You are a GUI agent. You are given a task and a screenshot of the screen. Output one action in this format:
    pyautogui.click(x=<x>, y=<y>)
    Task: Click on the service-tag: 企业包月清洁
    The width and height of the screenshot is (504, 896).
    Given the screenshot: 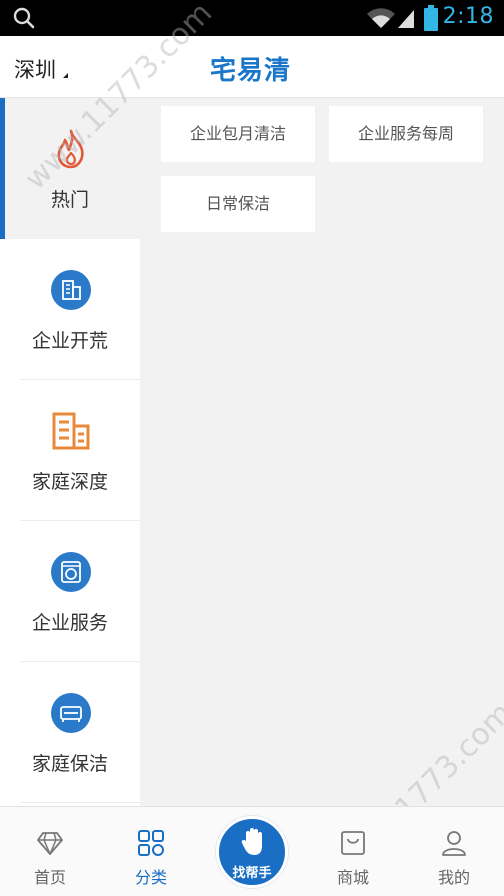 What is the action you would take?
    pyautogui.click(x=238, y=134)
    